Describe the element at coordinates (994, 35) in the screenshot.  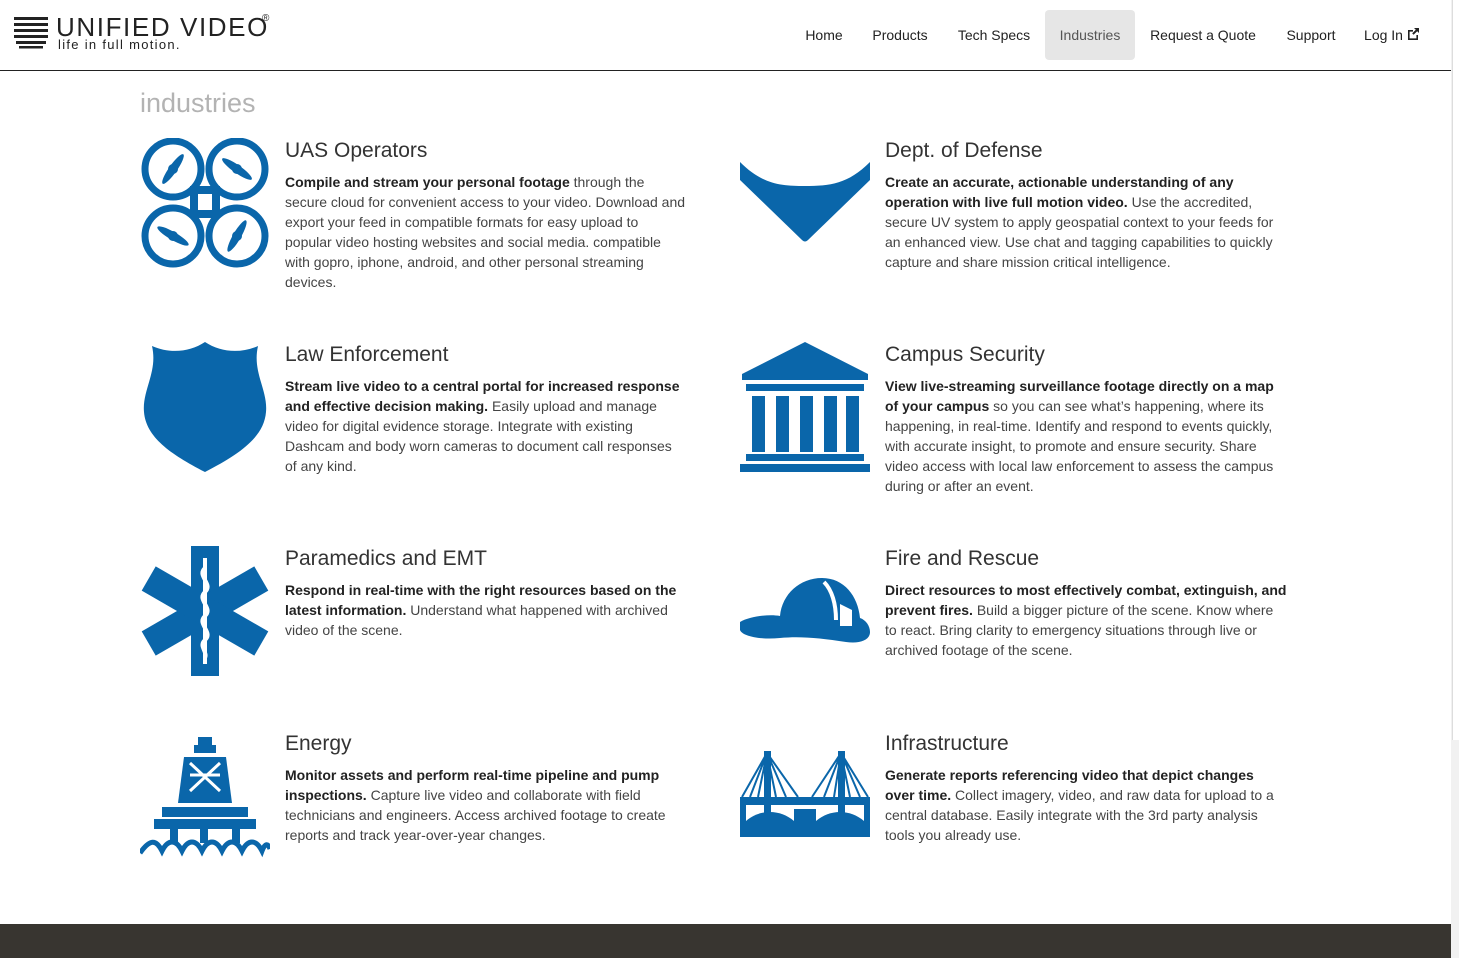
I see `nav-tech-specs: Tech Specs` at that location.